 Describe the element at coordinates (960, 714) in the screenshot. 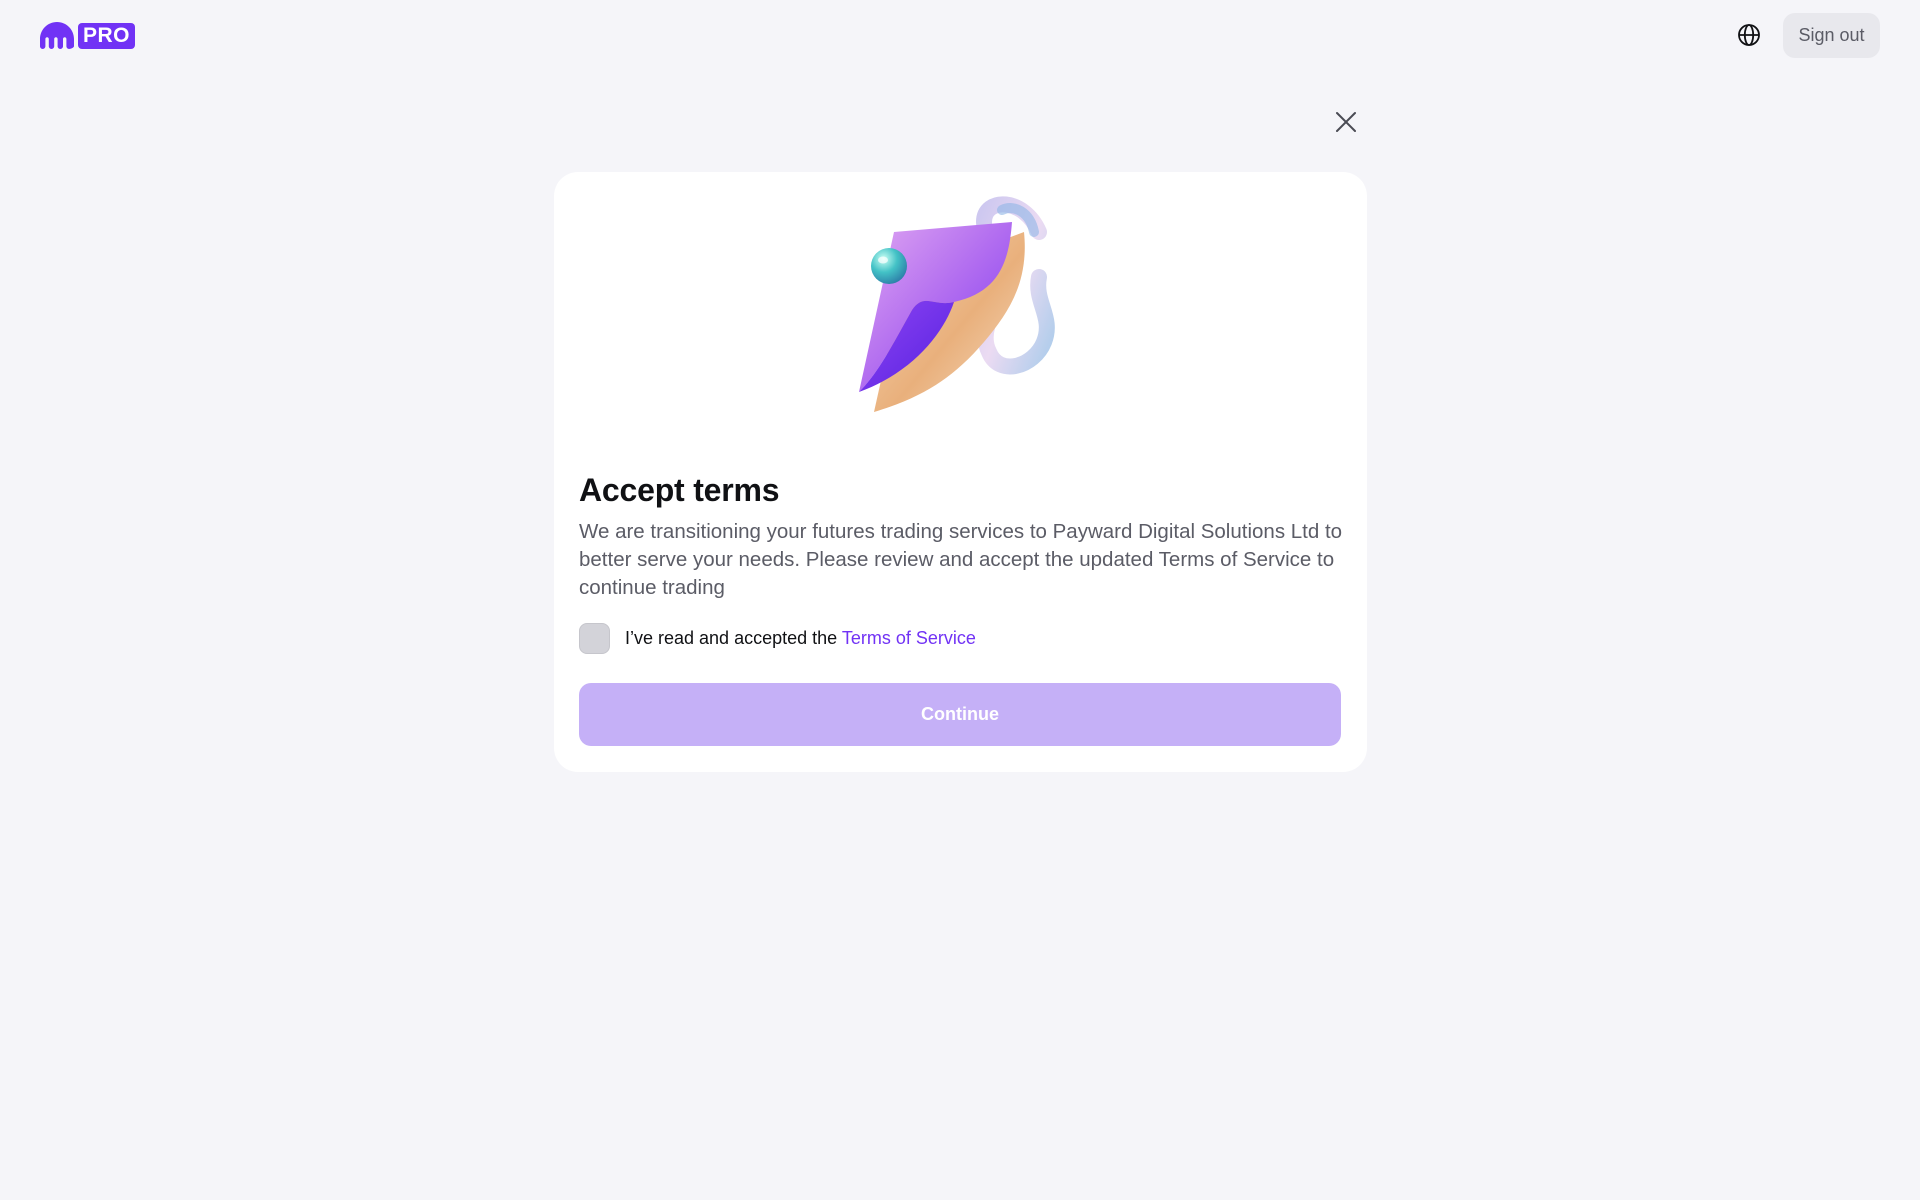

I see `continue-button: Continue` at that location.